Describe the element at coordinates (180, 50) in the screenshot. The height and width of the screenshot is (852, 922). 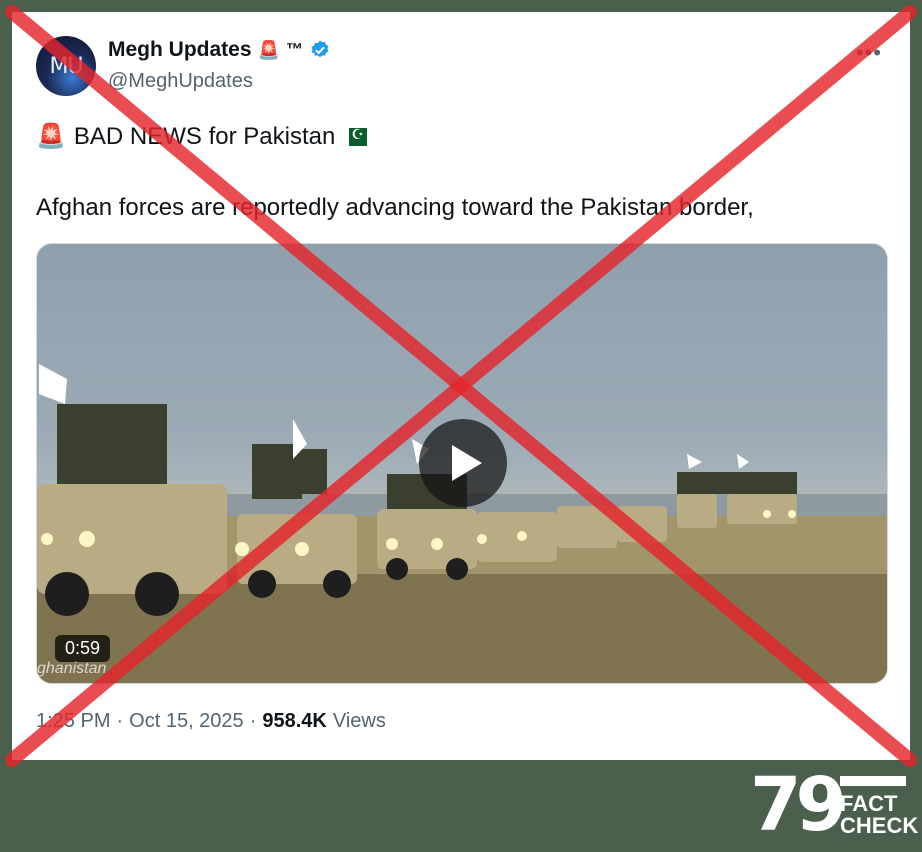
I see `display-name: Megh Updates` at that location.